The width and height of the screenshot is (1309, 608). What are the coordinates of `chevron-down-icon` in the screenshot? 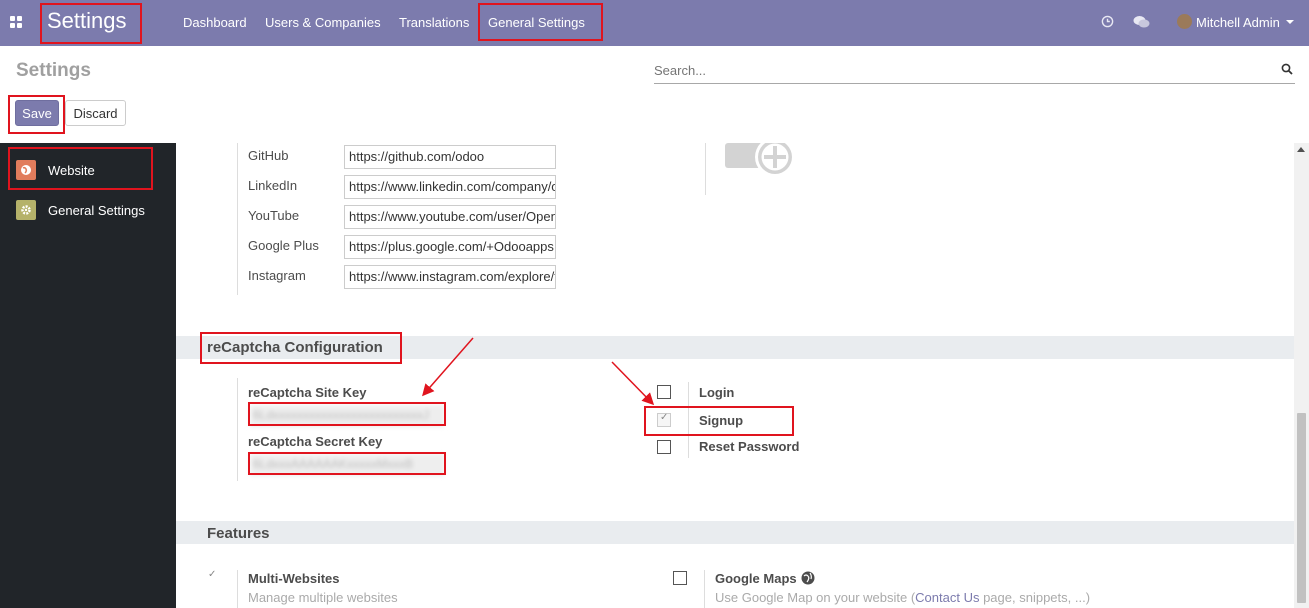 It's located at (1290, 22).